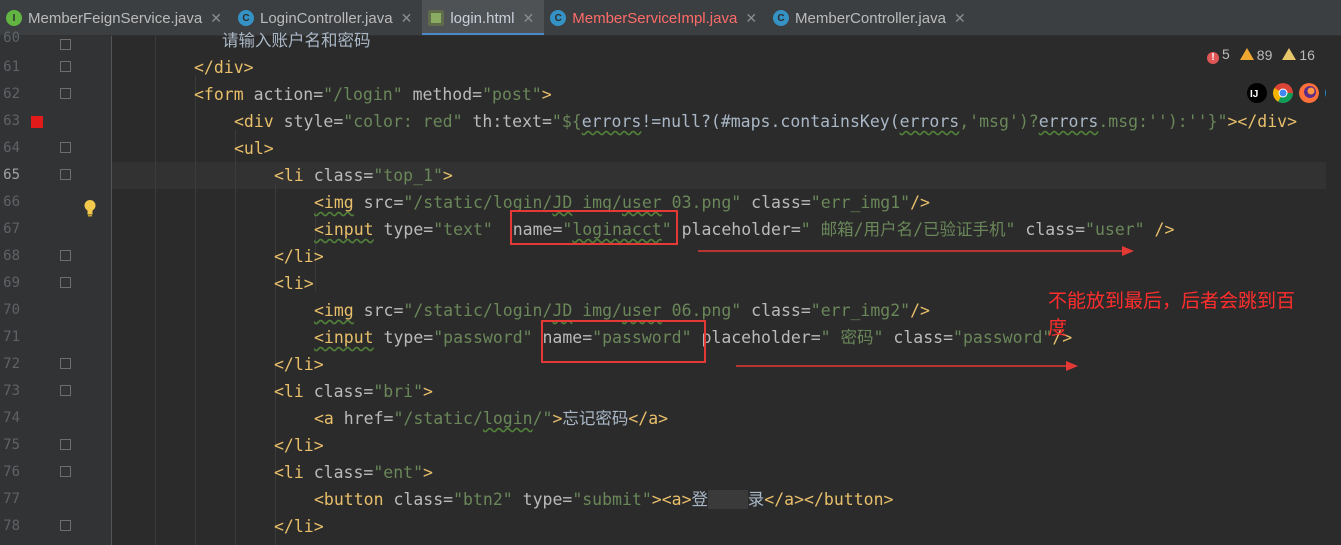 The height and width of the screenshot is (545, 1341). I want to click on line-number: 68, so click(11, 256).